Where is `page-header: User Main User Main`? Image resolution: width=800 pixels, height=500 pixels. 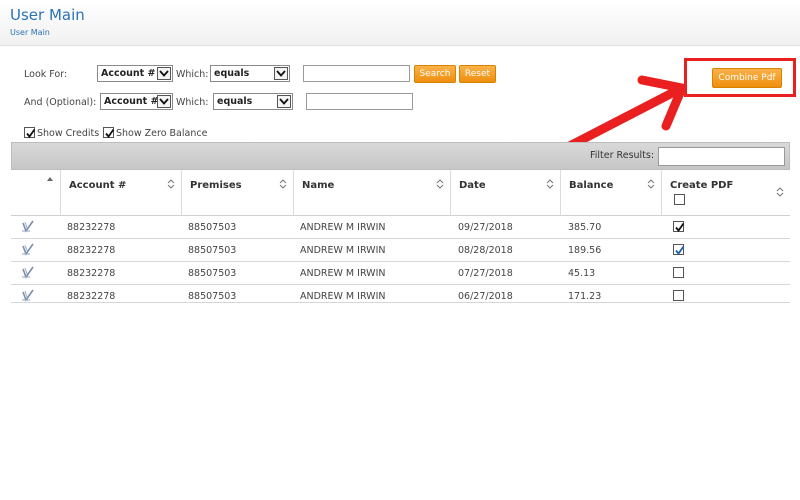 page-header: User Main User Main is located at coordinates (400, 23).